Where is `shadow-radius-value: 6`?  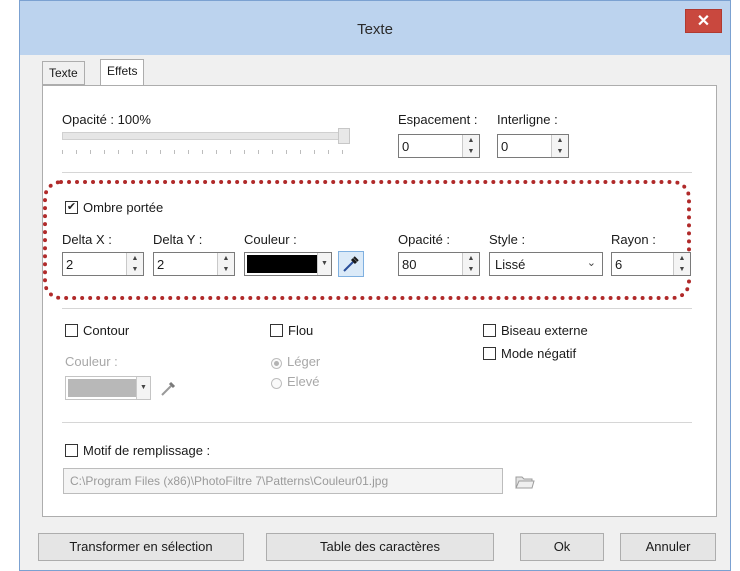
shadow-radius-value: 6 is located at coordinates (619, 264).